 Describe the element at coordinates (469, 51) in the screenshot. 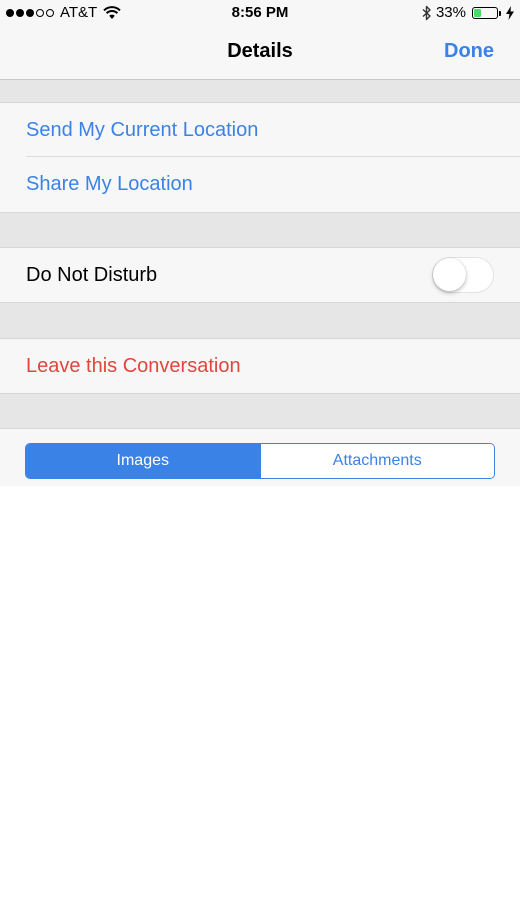

I see `done-button: Done` at that location.